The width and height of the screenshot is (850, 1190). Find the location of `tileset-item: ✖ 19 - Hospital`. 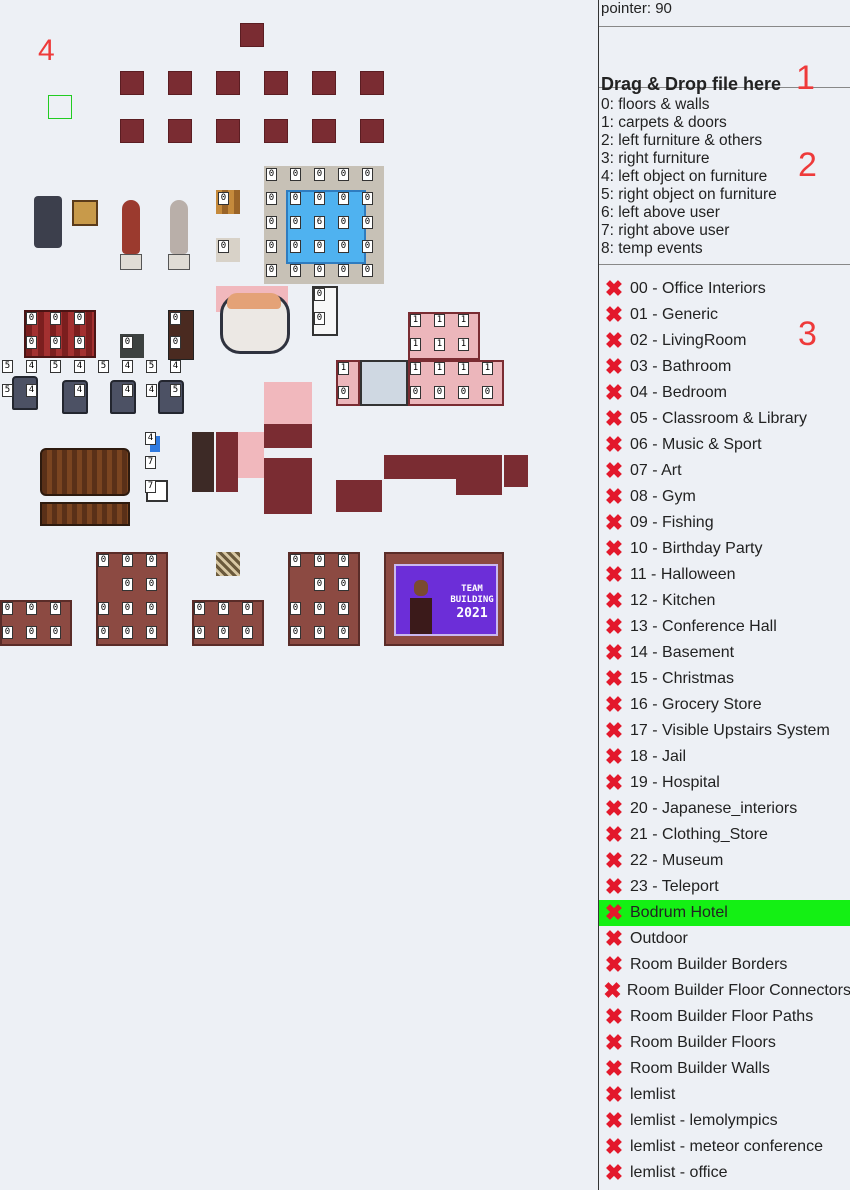

tileset-item: ✖ 19 - Hospital is located at coordinates (724, 783).